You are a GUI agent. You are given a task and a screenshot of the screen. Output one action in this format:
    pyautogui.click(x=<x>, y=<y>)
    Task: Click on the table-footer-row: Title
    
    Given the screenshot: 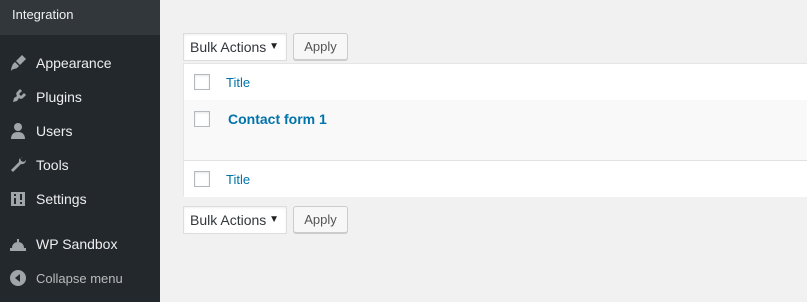 What is the action you would take?
    pyautogui.click(x=495, y=178)
    